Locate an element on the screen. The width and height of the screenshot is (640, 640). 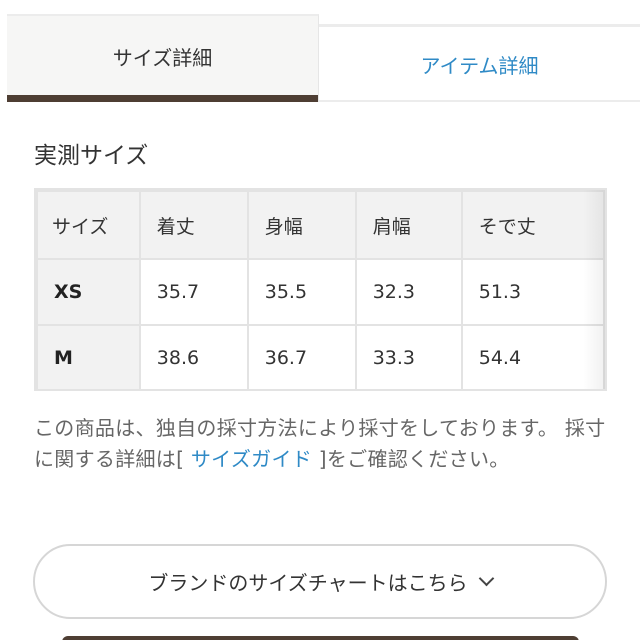
size-guide-link: サイズガイド is located at coordinates (251, 459).